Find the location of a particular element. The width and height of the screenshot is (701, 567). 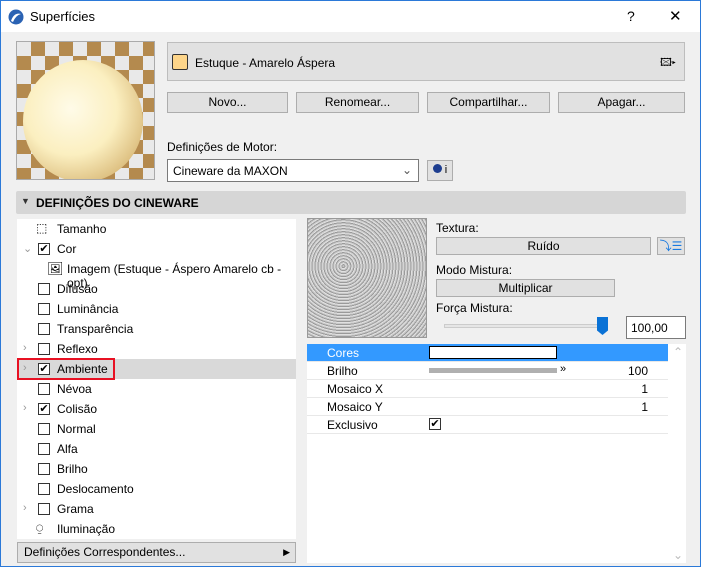

channel-label: Cor is located at coordinates (67, 249).